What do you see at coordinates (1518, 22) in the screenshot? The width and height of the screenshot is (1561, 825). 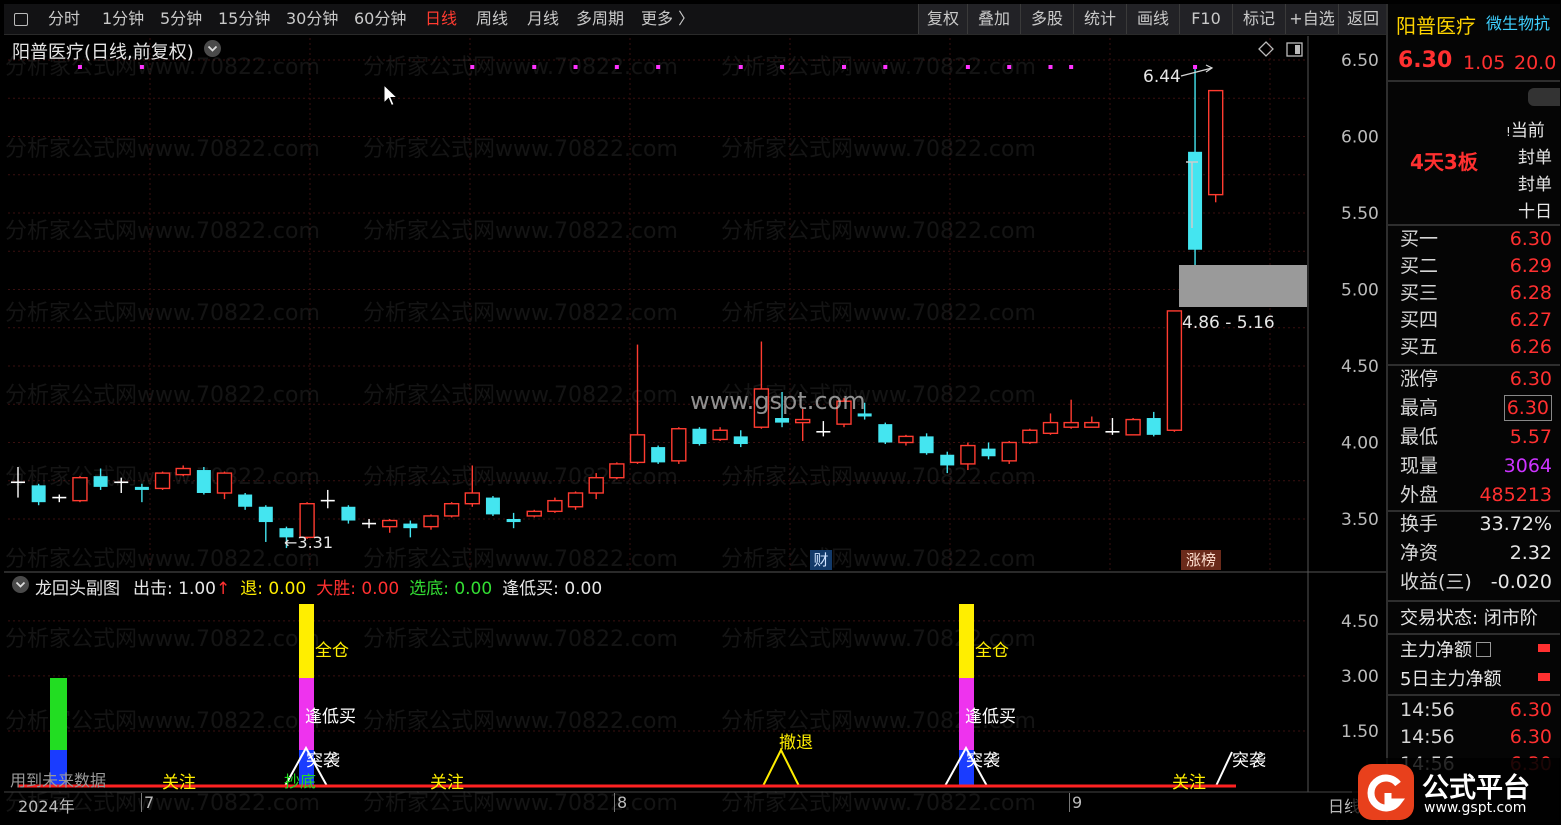 I see `concept-tag: 微生物抗` at bounding box center [1518, 22].